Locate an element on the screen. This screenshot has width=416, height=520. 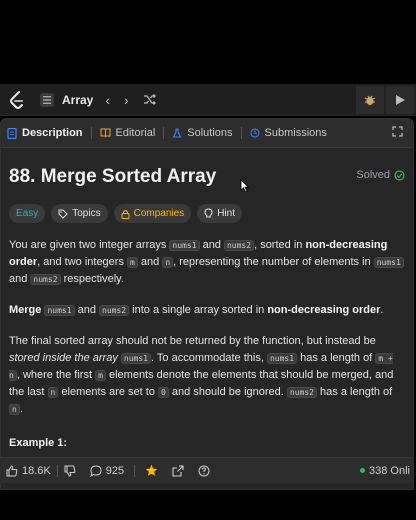
share-icon is located at coordinates (178, 470).